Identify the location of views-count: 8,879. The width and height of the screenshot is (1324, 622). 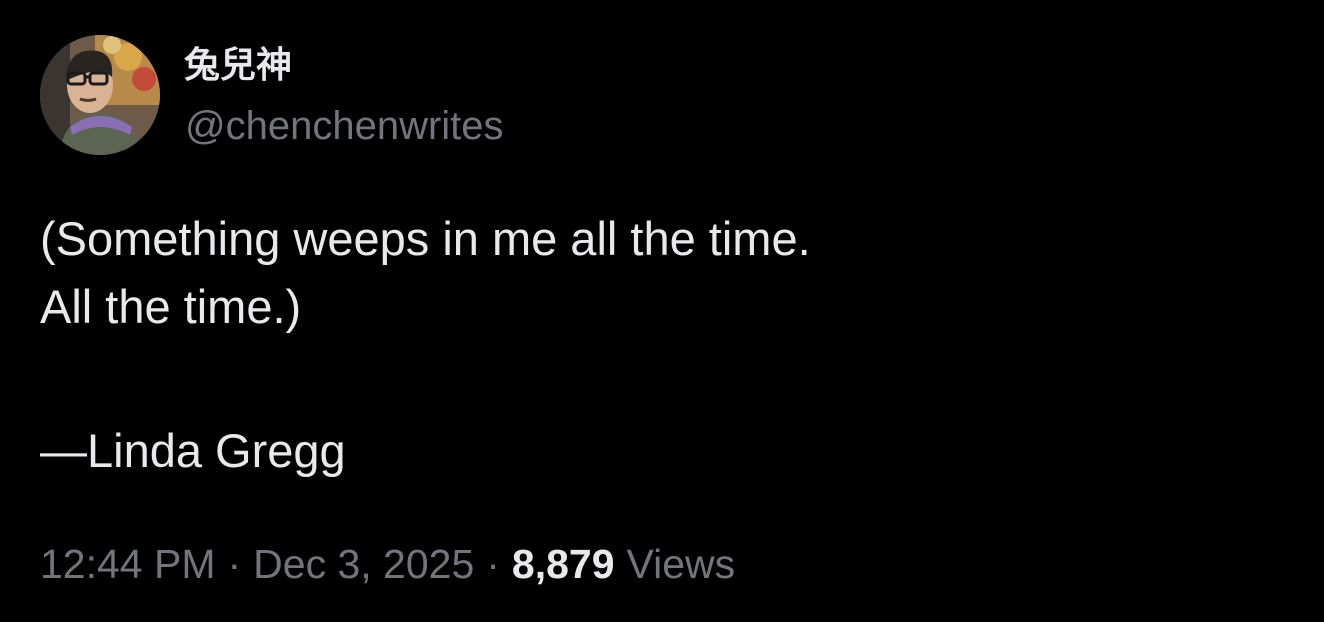
(569, 564).